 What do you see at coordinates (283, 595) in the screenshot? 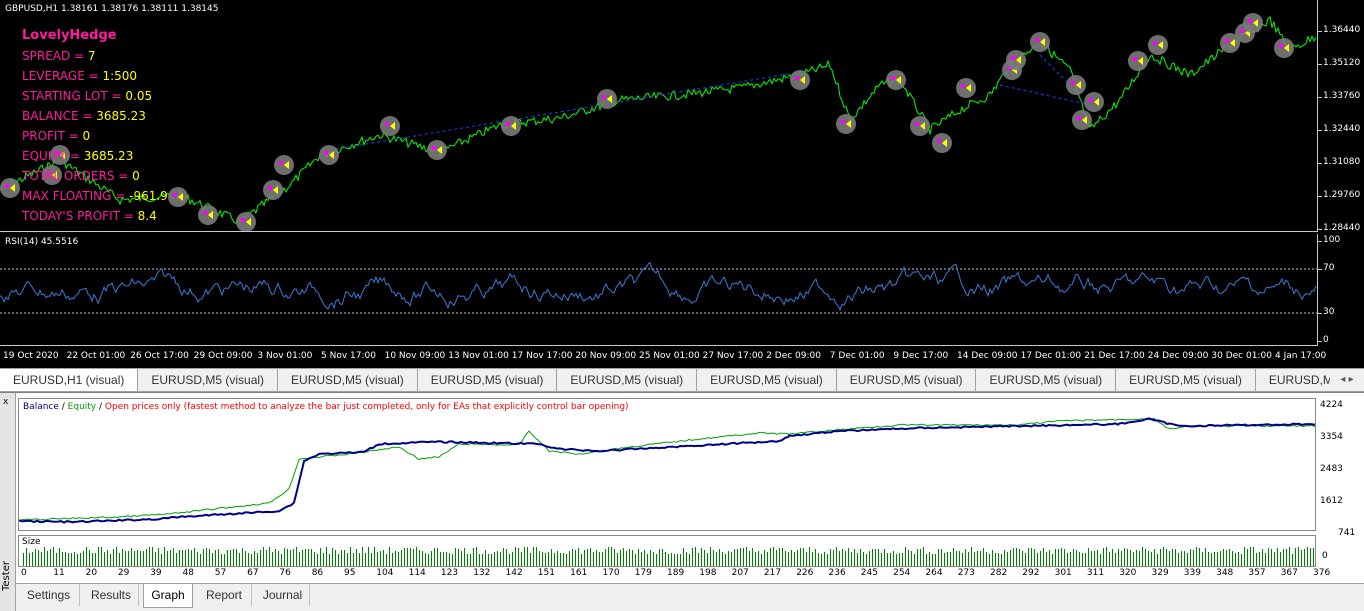
I see `tester-tab-journal: Journal` at bounding box center [283, 595].